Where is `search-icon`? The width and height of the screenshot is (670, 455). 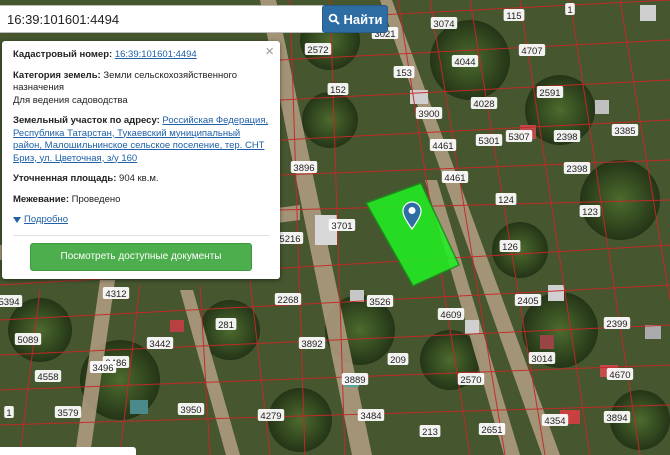
search-icon is located at coordinates (334, 19).